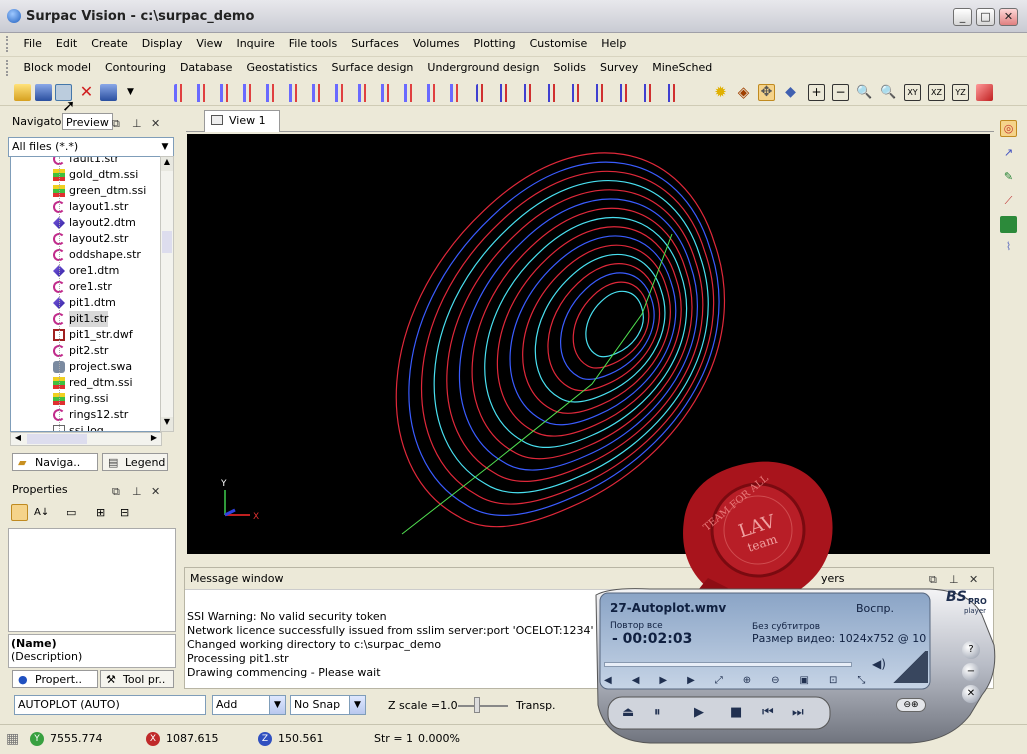 The width and height of the screenshot is (1027, 754). Describe the element at coordinates (42, 512) in the screenshot. I see `sort-az-icon: A↓` at that location.